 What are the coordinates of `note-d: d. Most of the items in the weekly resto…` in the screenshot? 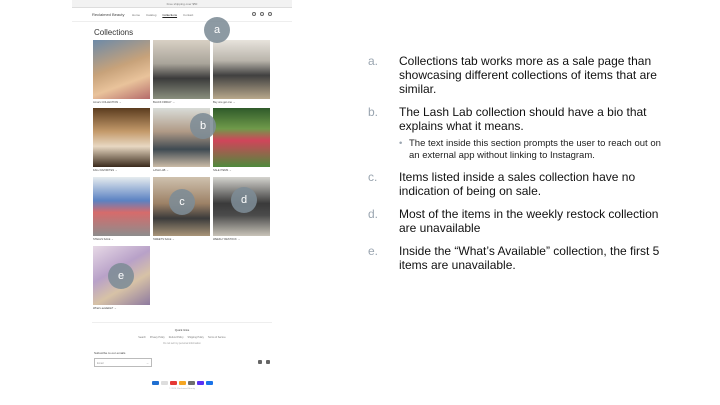 It's located at (518, 221).